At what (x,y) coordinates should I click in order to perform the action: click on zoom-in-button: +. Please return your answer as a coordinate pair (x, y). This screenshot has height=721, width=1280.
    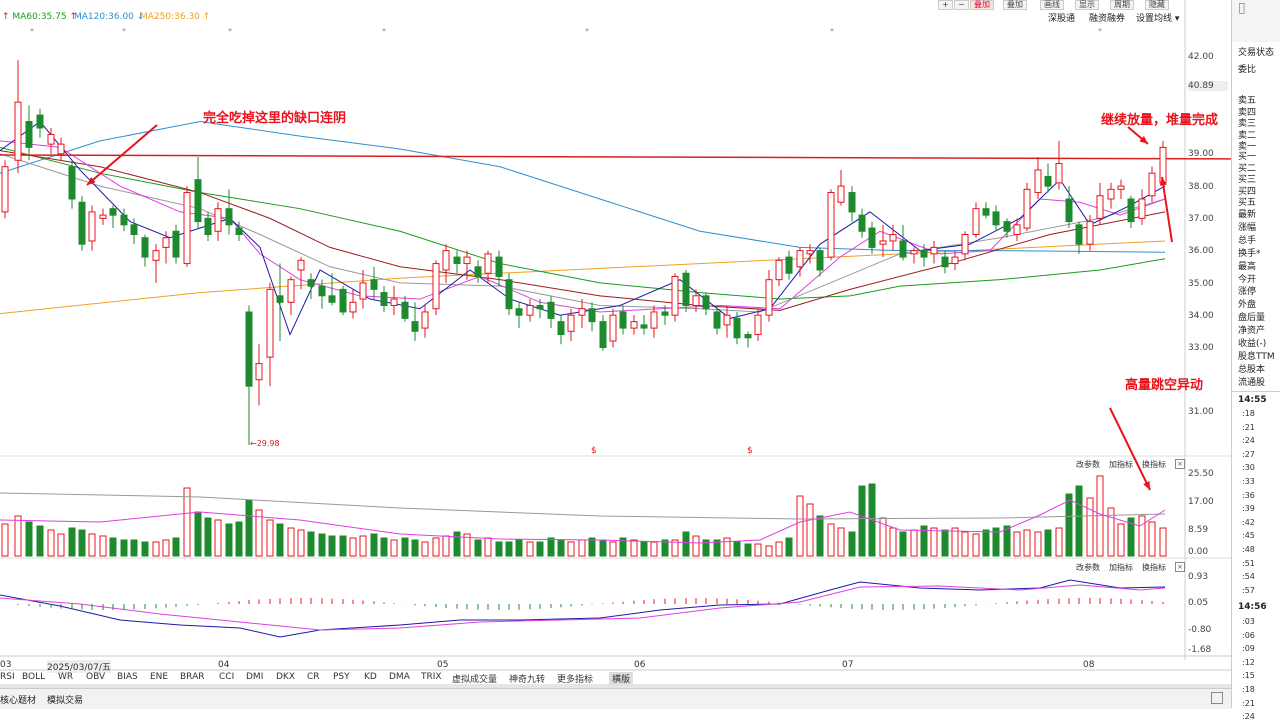
    Looking at the image, I should click on (945, 5).